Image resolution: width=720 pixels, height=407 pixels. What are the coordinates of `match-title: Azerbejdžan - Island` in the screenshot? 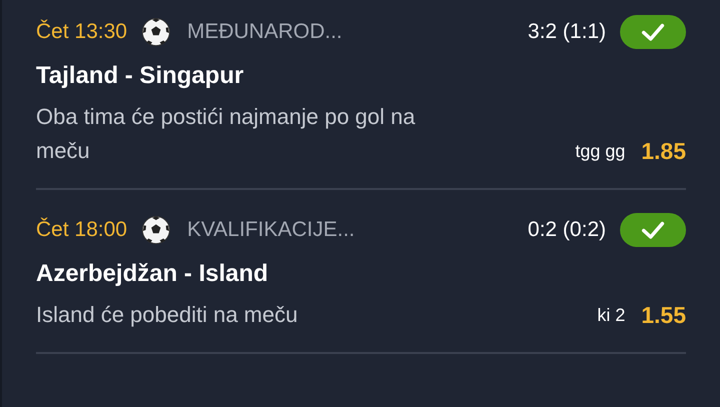 It's located at (153, 274).